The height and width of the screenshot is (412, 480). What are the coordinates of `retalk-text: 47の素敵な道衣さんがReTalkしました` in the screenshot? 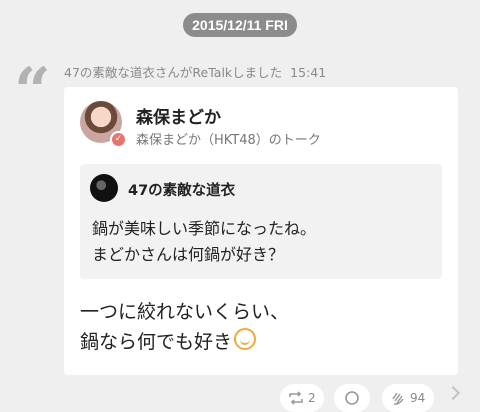 It's located at (173, 72).